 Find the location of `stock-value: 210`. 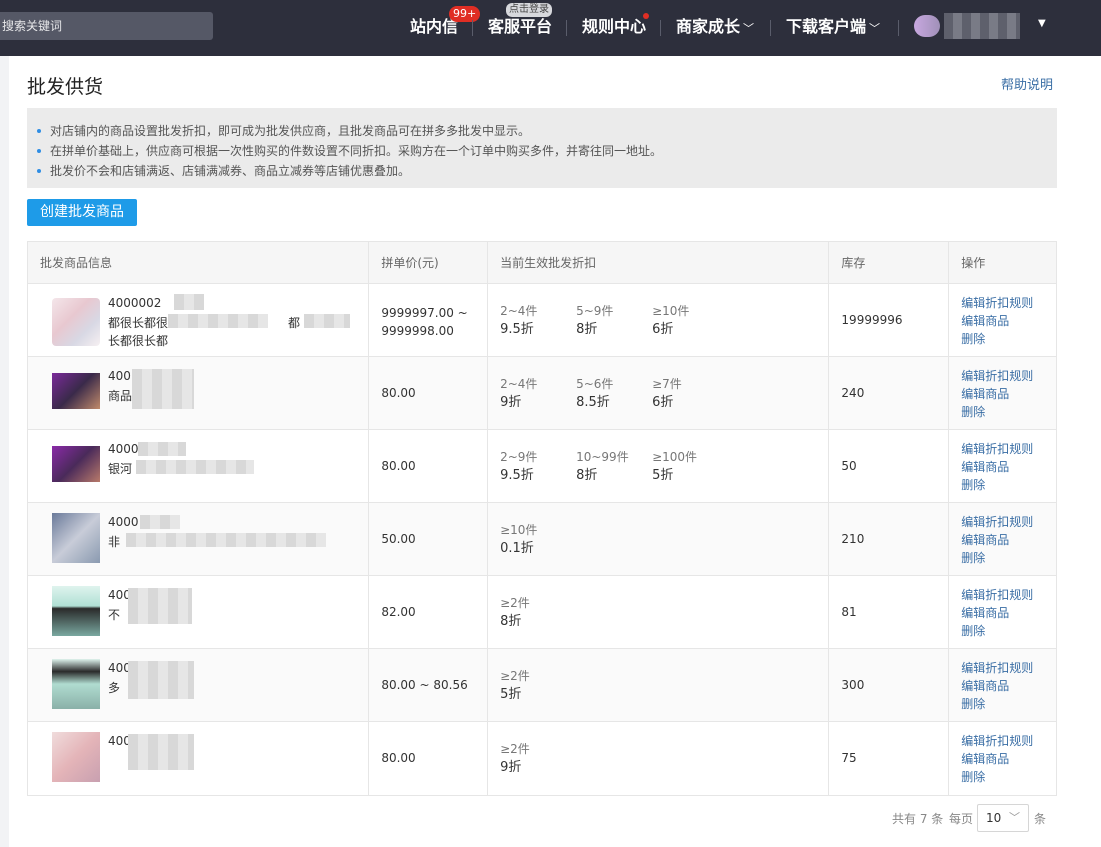

stock-value: 210 is located at coordinates (853, 539).